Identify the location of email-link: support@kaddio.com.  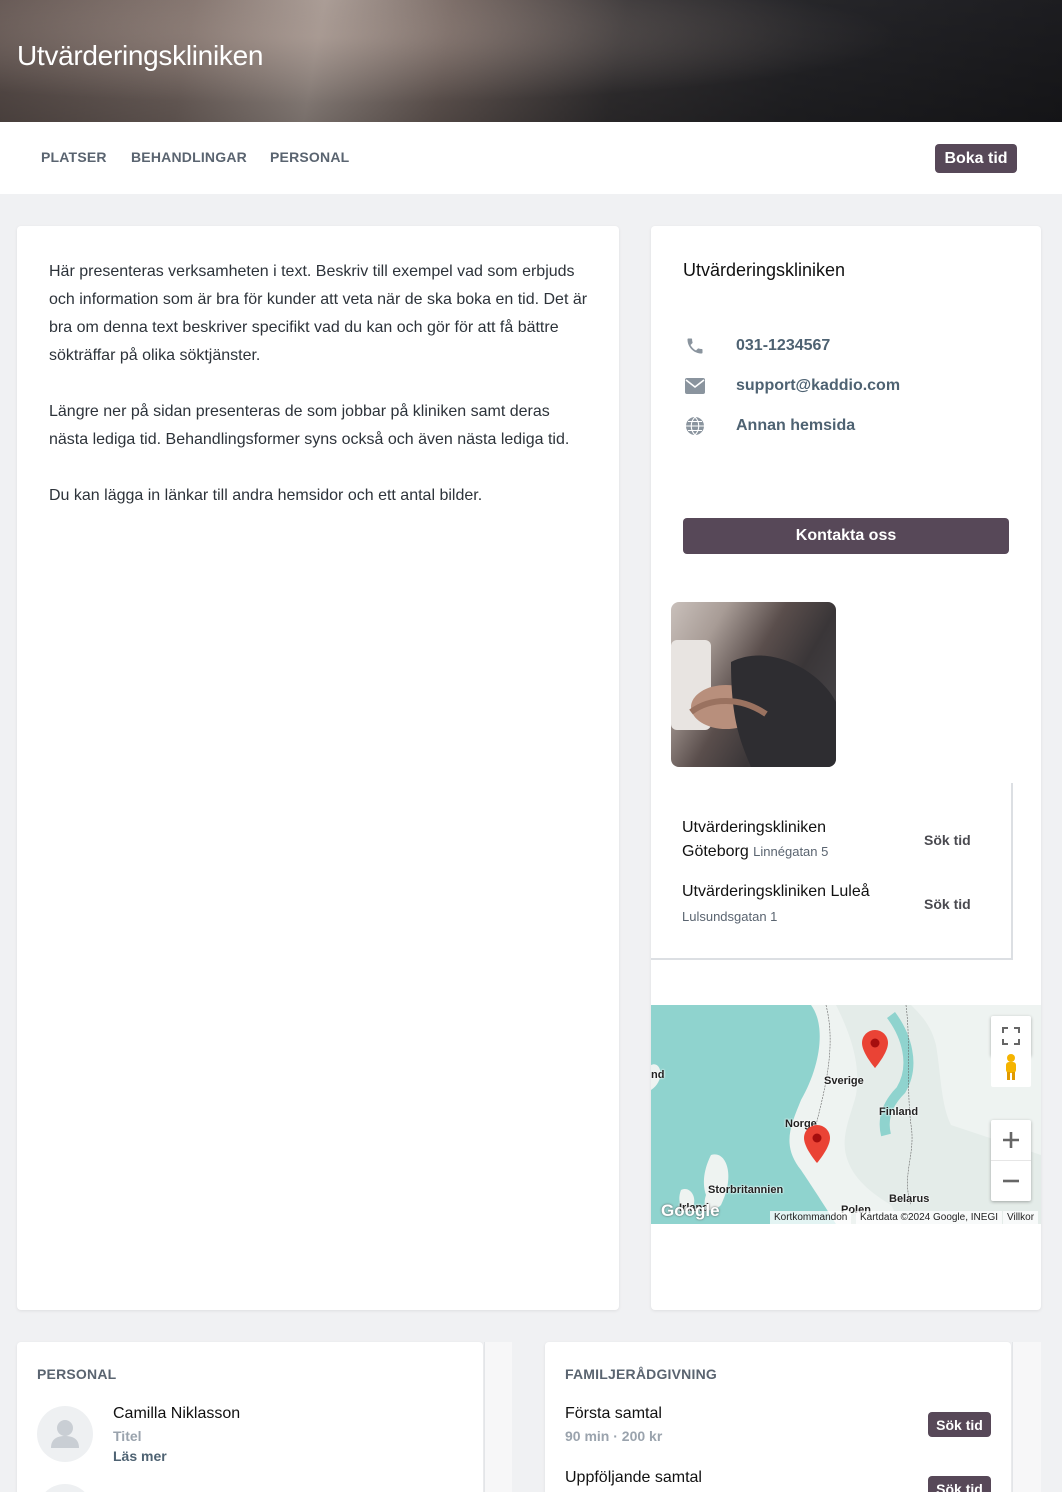
(818, 386).